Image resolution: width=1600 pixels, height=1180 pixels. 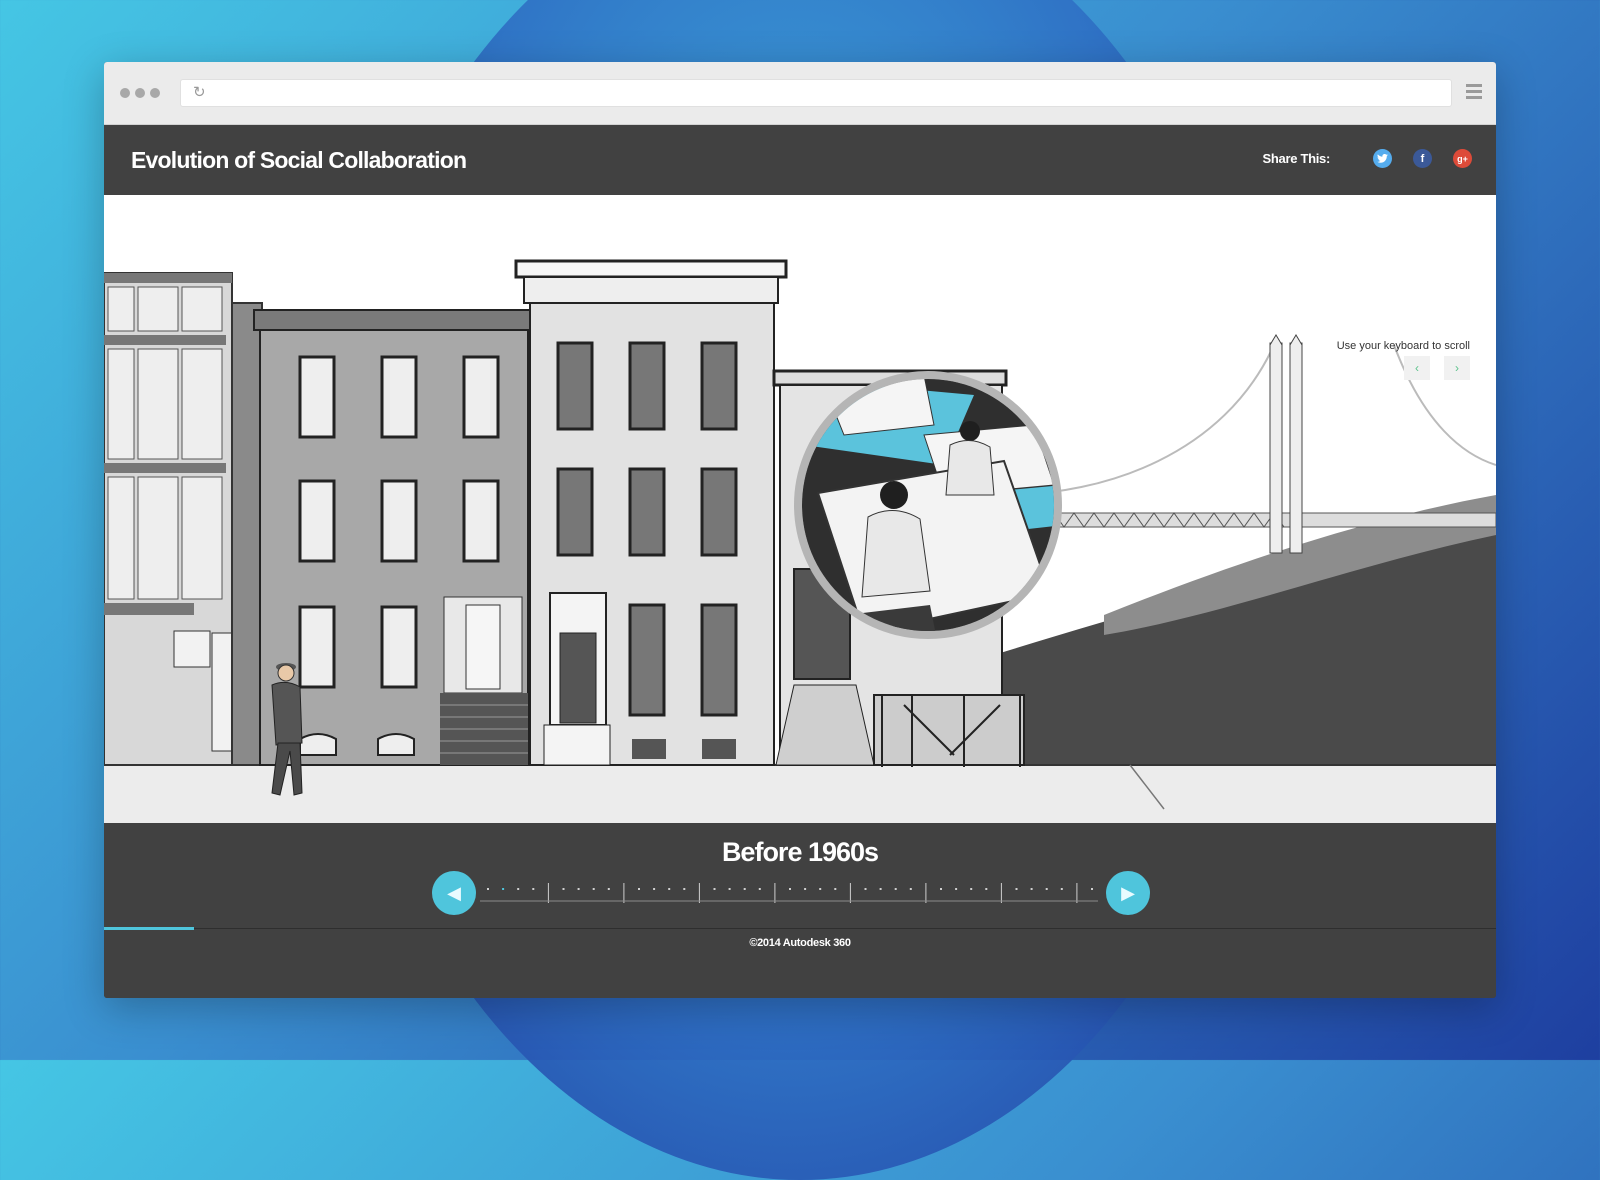 What do you see at coordinates (1417, 368) in the screenshot?
I see `scroll-left-button: ‹` at bounding box center [1417, 368].